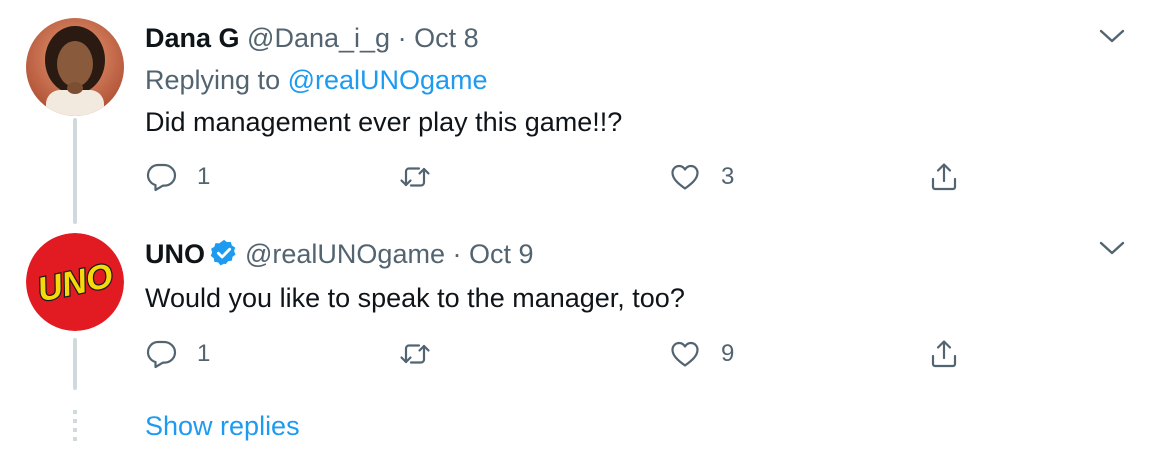 The image size is (1155, 459). Describe the element at coordinates (501, 254) in the screenshot. I see `tweet-date: Oct 9` at that location.